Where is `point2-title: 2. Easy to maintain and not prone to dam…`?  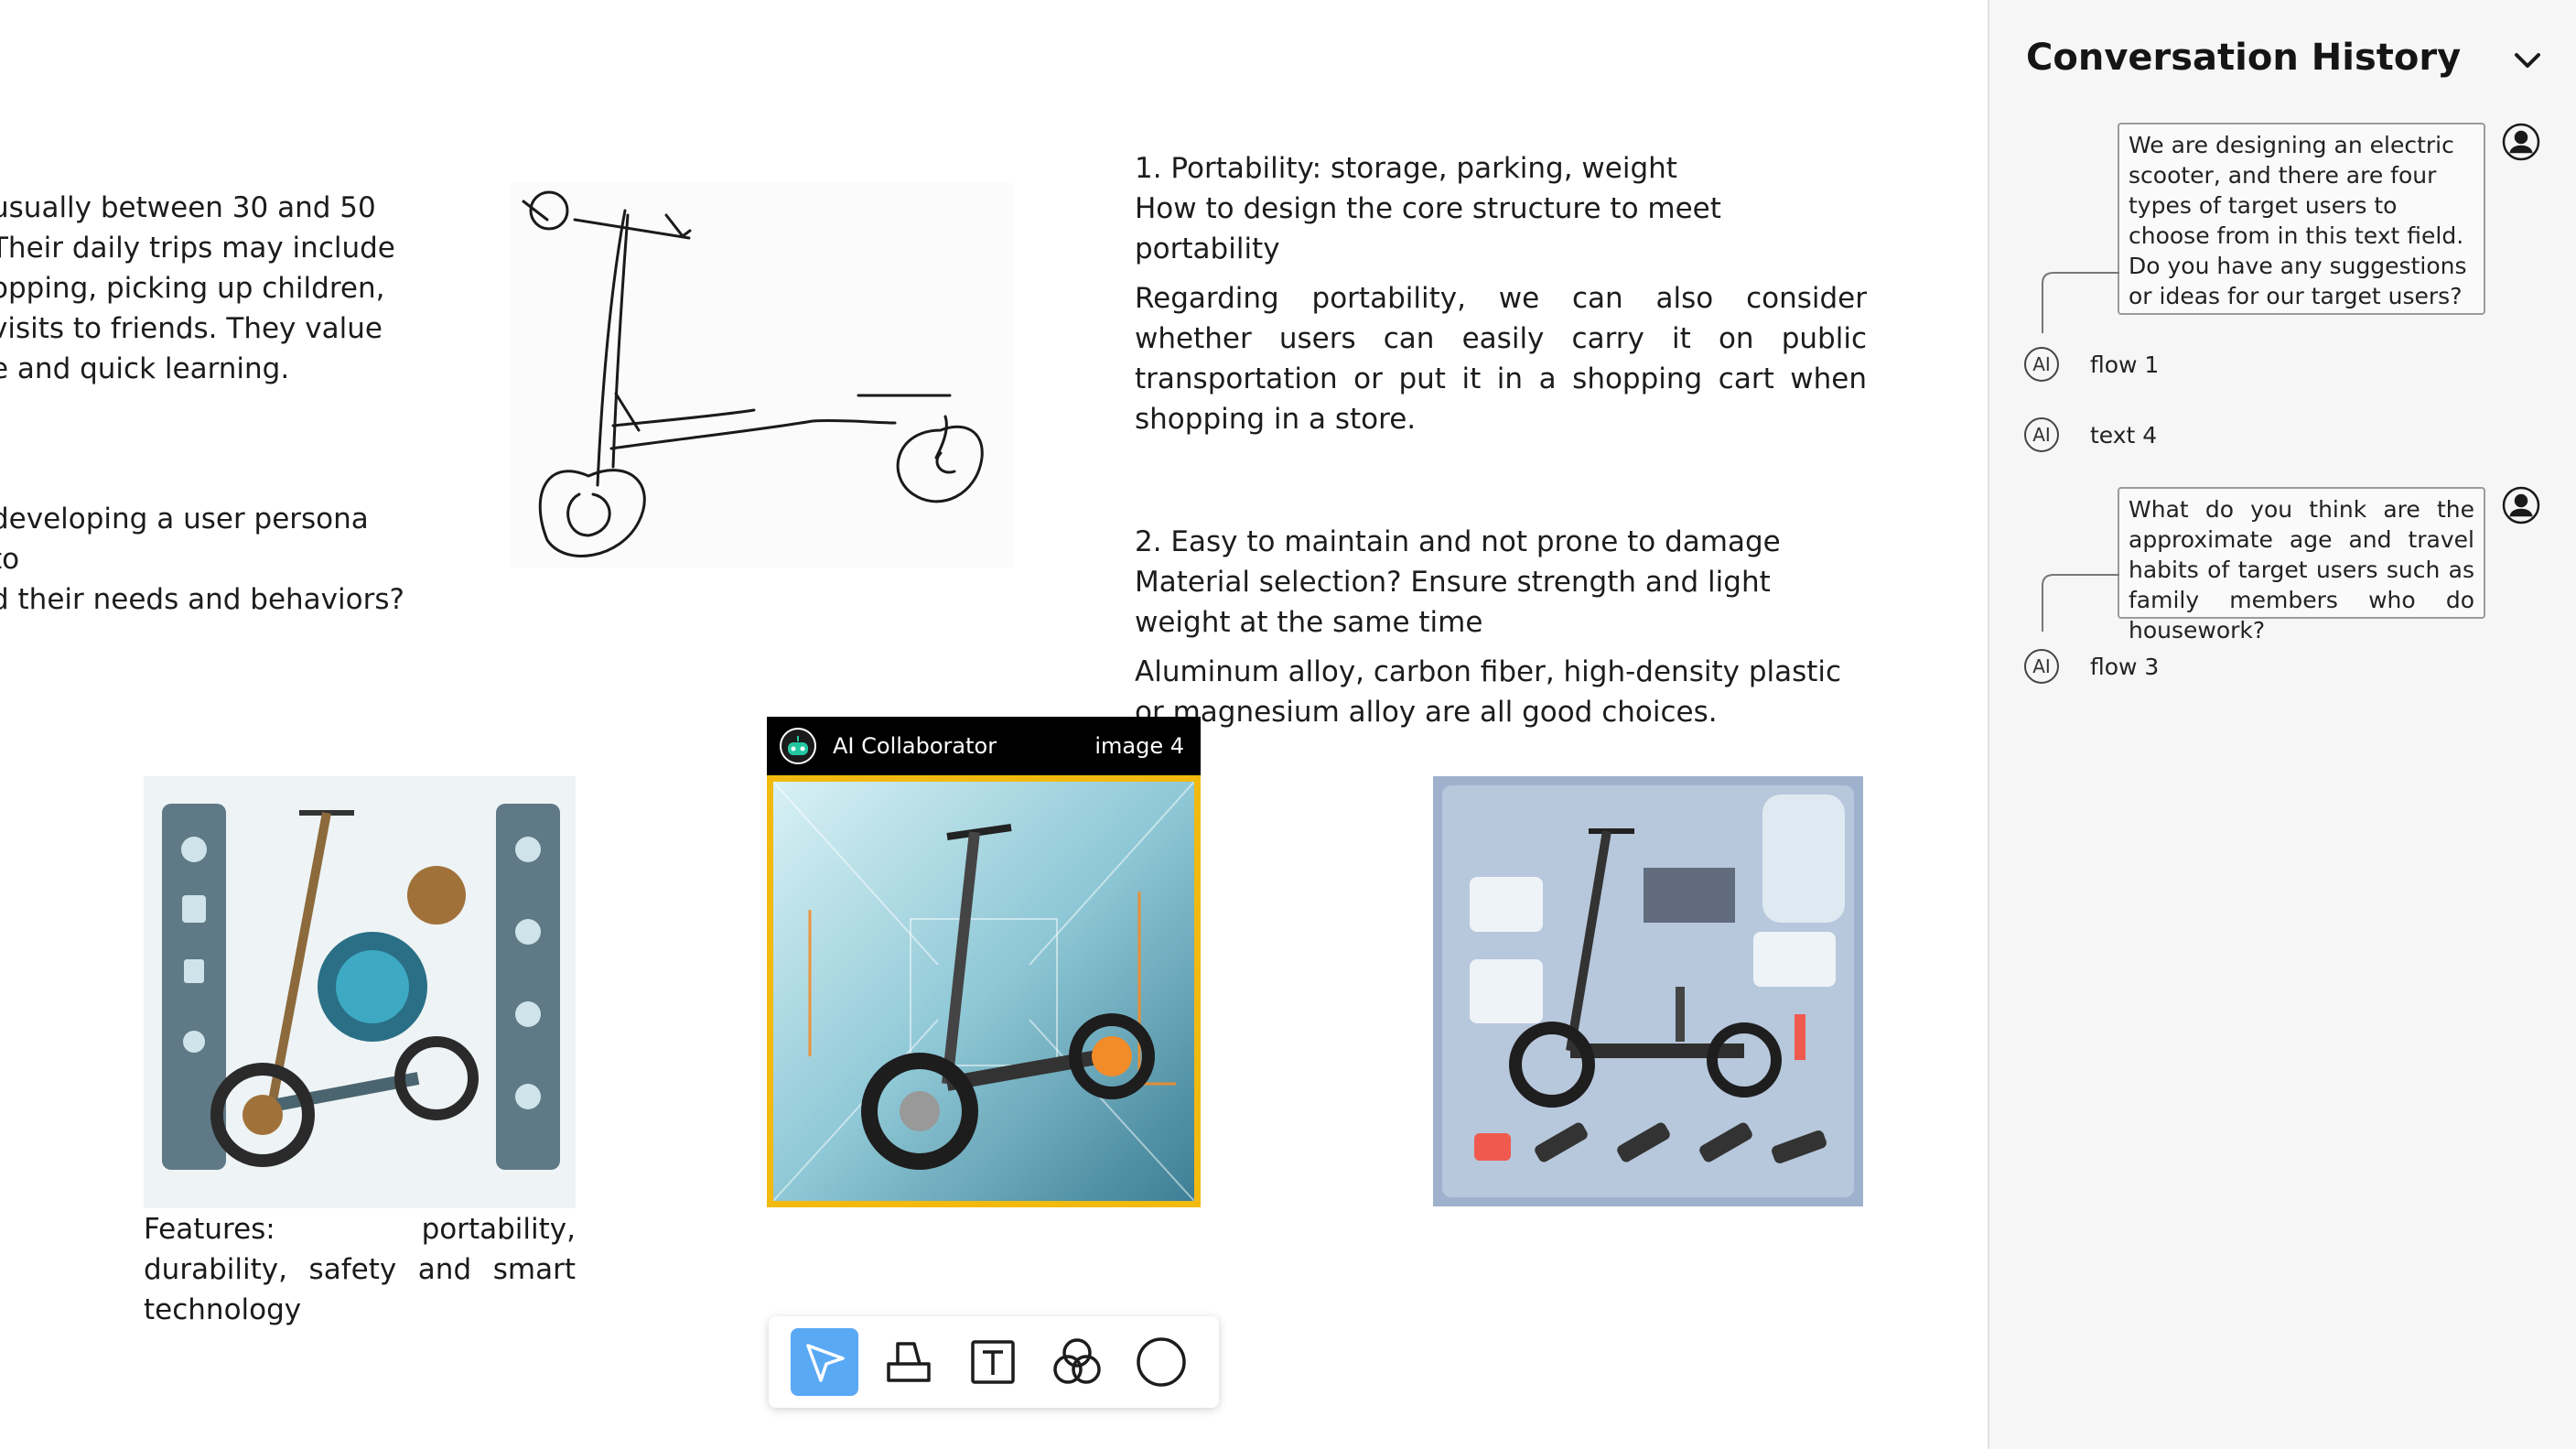
point2-title: 2. Easy to maintain and not prone to dam… is located at coordinates (1458, 541).